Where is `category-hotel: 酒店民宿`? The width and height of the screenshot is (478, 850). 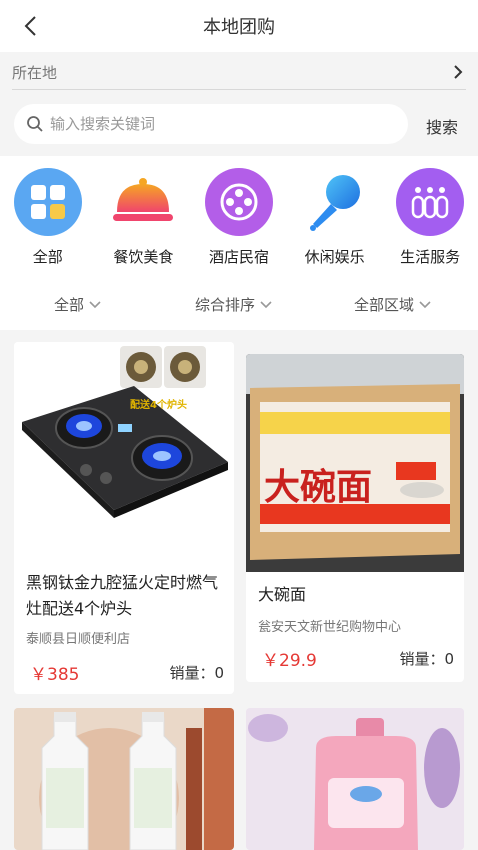 category-hotel: 酒店民宿 is located at coordinates (239, 217).